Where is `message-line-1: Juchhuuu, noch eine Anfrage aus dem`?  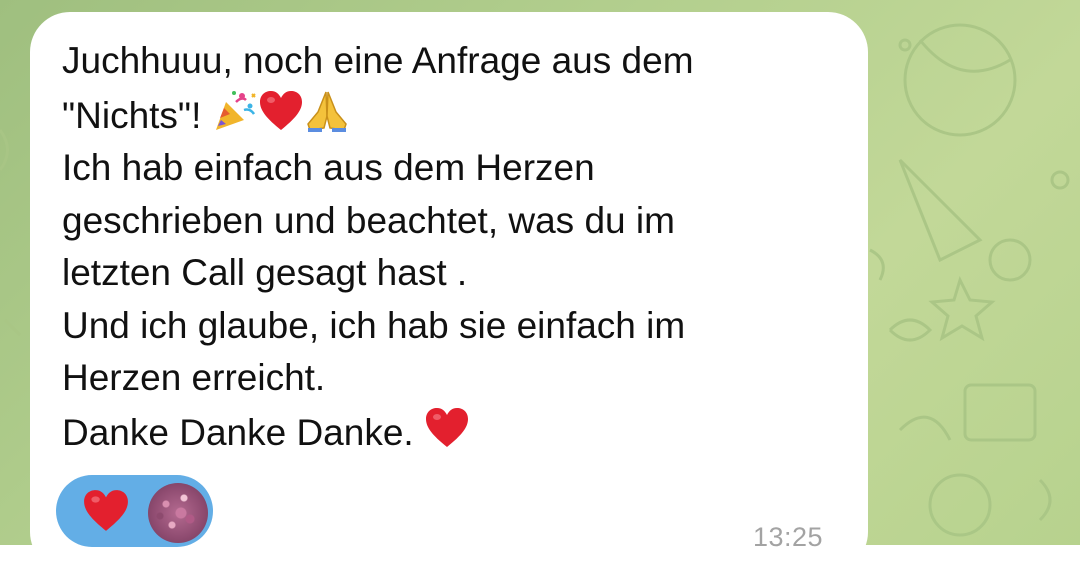 message-line-1: Juchhuuu, noch eine Anfrage aus dem is located at coordinates (378, 60).